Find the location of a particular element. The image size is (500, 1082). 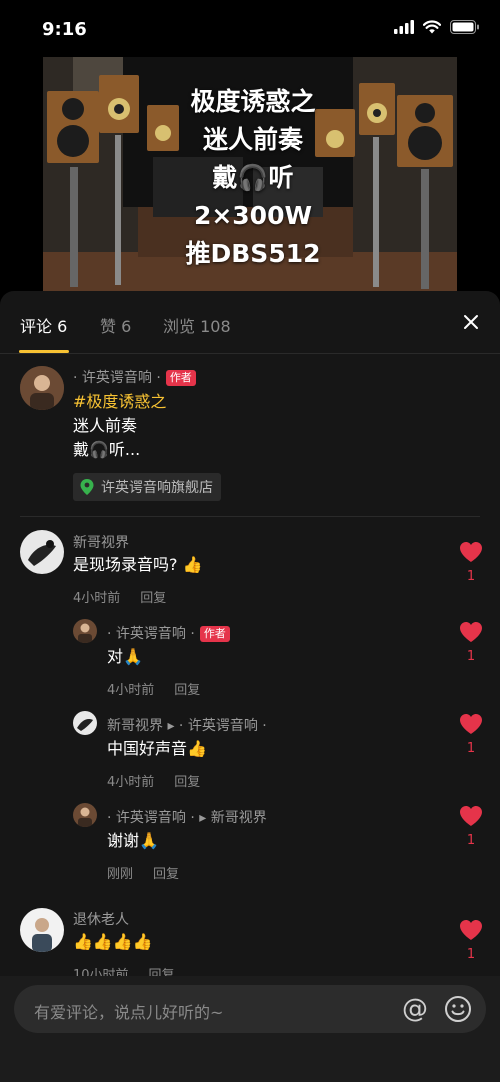

reply-name-row: · 许英谔音响 · 作者 is located at coordinates (168, 633).